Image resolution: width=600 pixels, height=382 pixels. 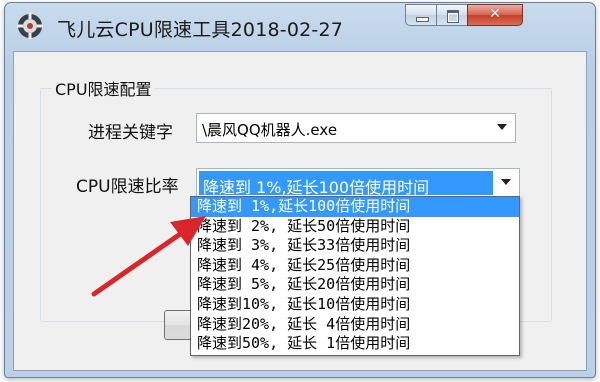 I want to click on group-title: CPU限速配置, so click(x=103, y=88).